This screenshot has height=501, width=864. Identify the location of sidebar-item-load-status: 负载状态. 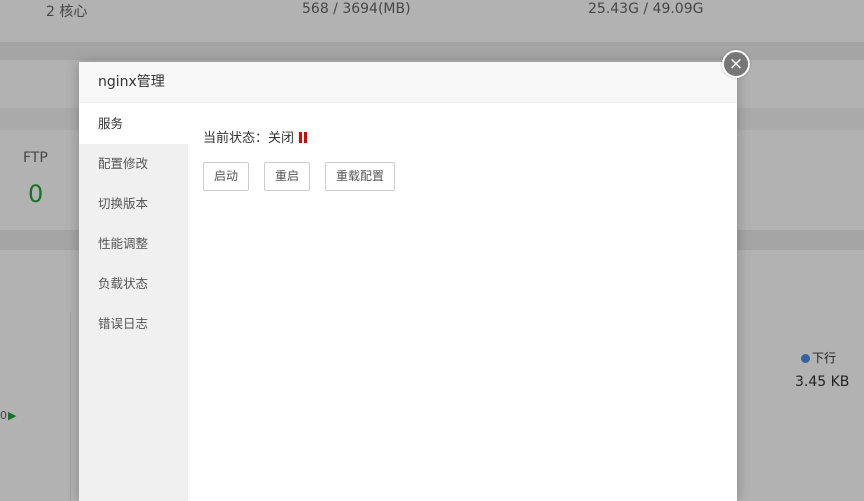
(133, 284).